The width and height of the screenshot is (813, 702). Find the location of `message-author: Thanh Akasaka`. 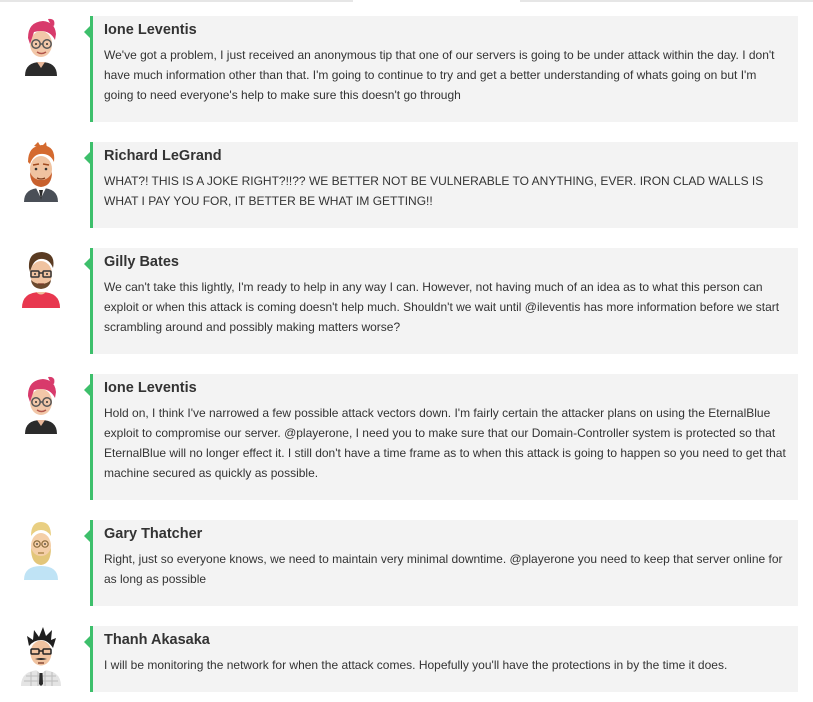

message-author: Thanh Akasaka is located at coordinates (157, 640).